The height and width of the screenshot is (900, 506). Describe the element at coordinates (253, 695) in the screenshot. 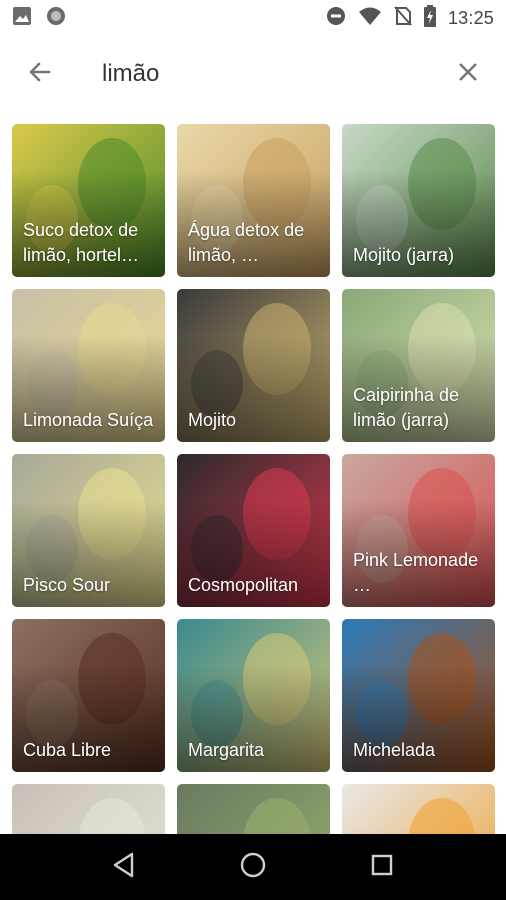

I see `result-card: Margarita` at that location.